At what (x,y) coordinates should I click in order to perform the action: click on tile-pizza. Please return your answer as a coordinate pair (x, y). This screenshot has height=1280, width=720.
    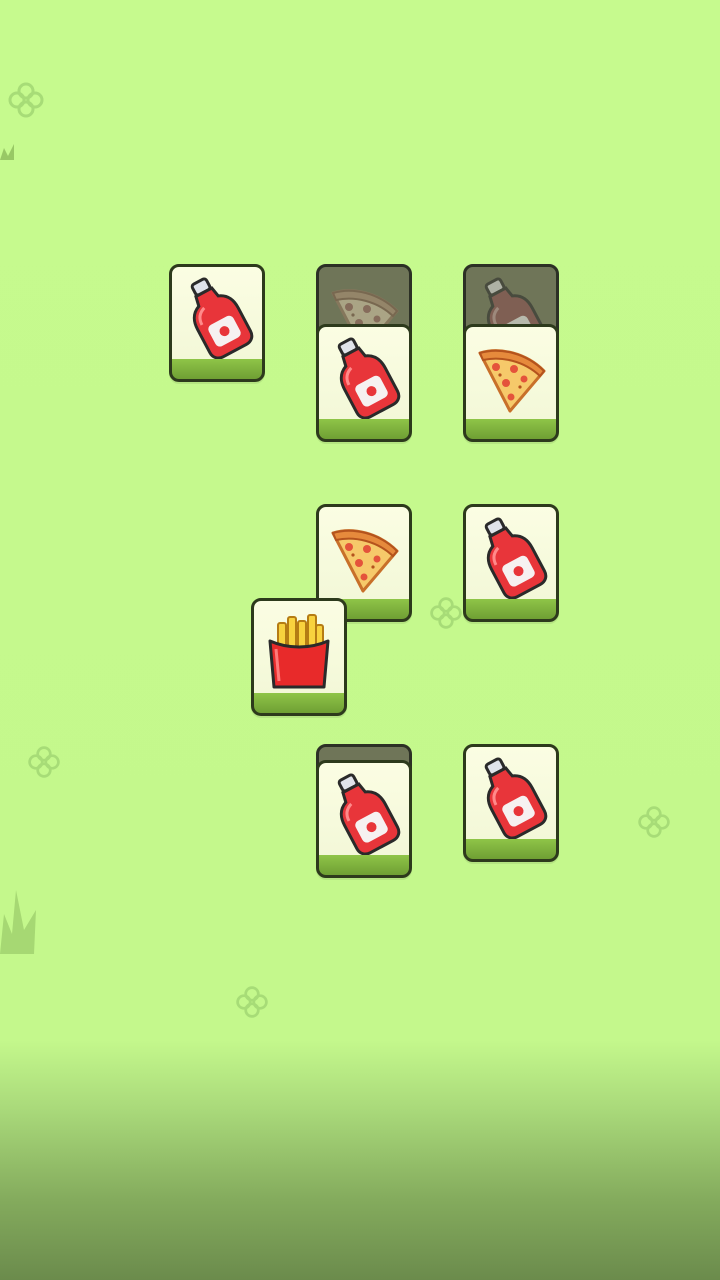
    Looking at the image, I should click on (511, 383).